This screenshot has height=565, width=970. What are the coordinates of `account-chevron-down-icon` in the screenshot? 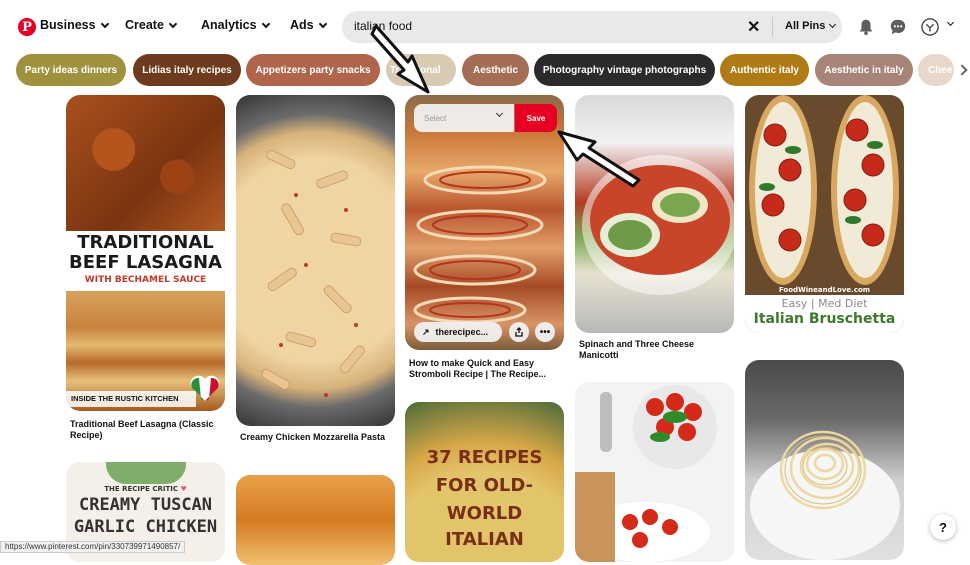 It's located at (950, 22).